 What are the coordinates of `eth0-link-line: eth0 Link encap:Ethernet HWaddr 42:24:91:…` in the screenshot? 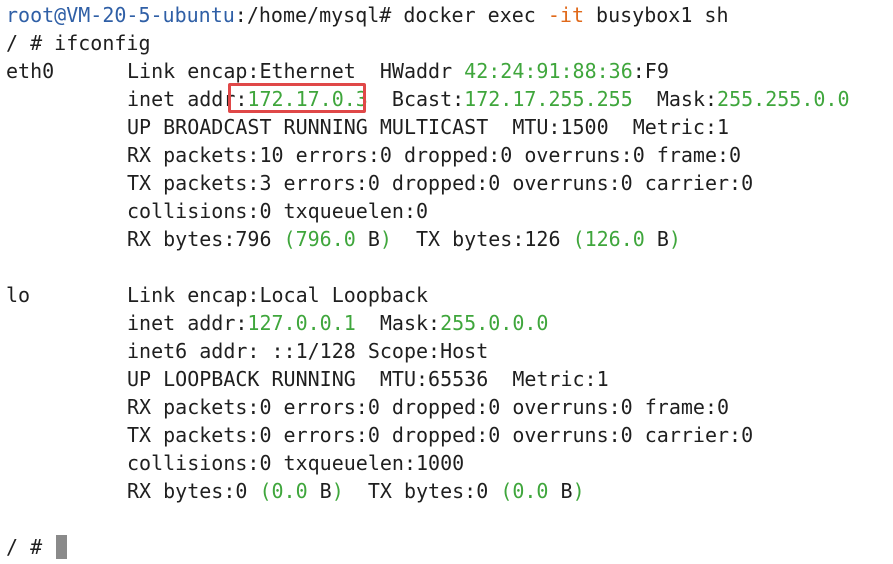 It's located at (446, 71).